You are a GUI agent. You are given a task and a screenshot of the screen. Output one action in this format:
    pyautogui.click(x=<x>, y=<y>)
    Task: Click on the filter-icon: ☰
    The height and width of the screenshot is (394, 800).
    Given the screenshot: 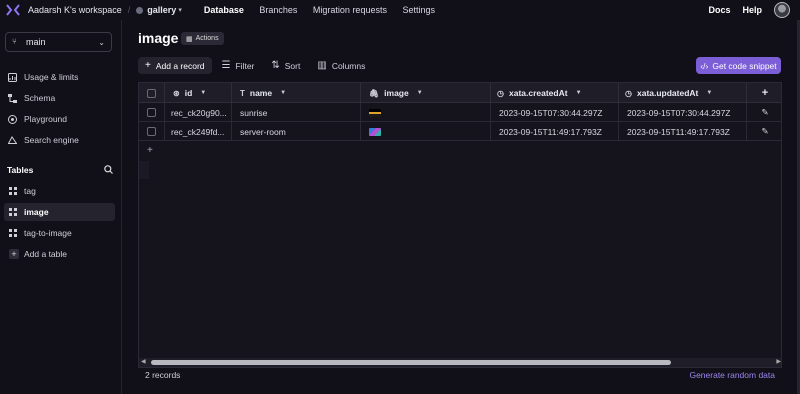 What is the action you would take?
    pyautogui.click(x=226, y=65)
    